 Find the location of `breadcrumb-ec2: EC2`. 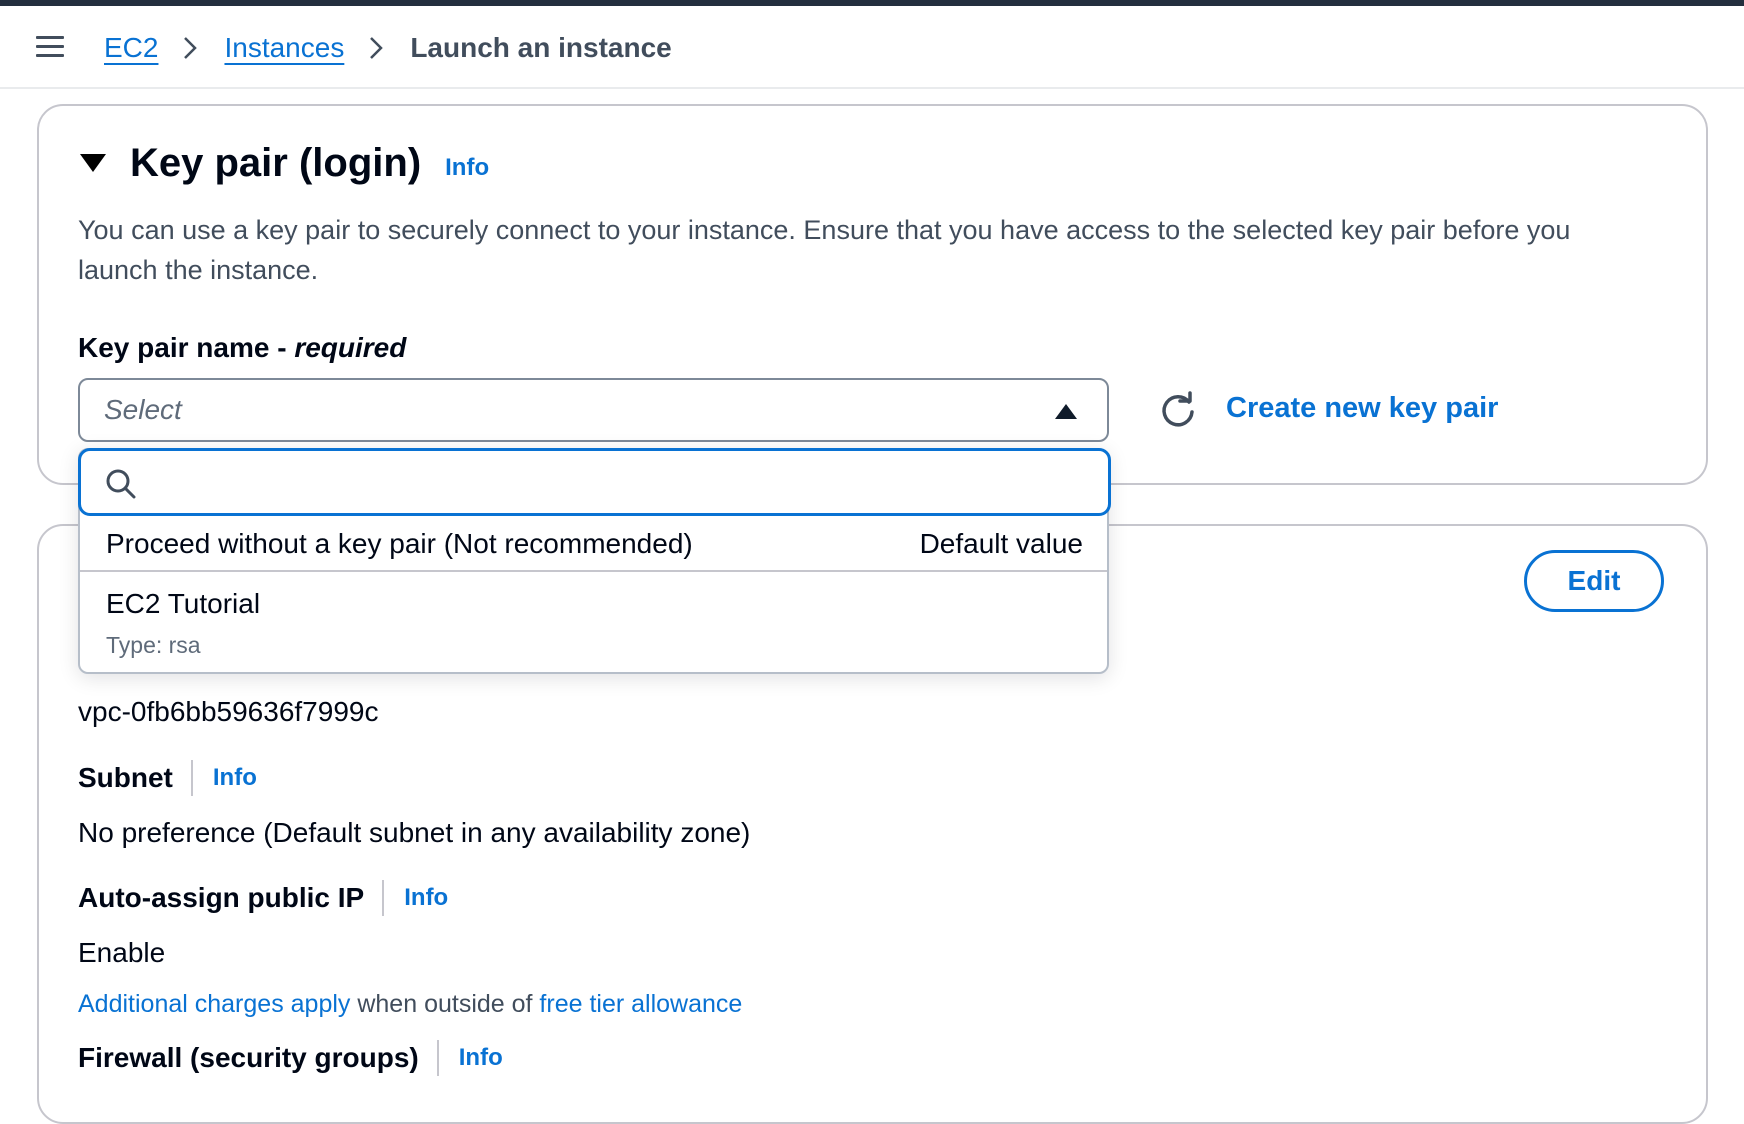

breadcrumb-ec2: EC2 is located at coordinates (131, 48).